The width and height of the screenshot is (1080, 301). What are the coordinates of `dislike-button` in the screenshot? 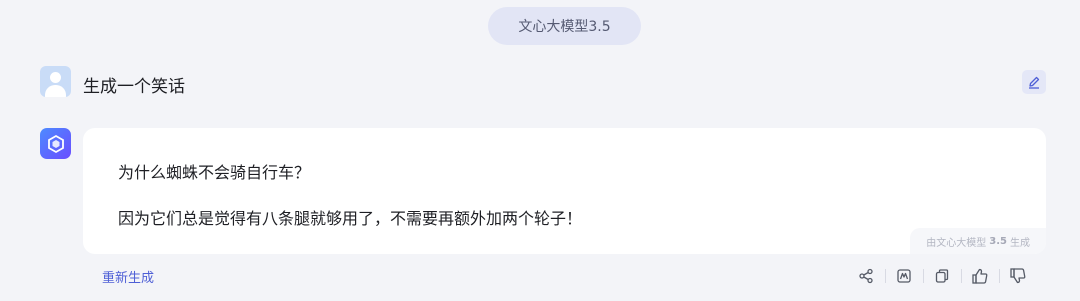 It's located at (1018, 276).